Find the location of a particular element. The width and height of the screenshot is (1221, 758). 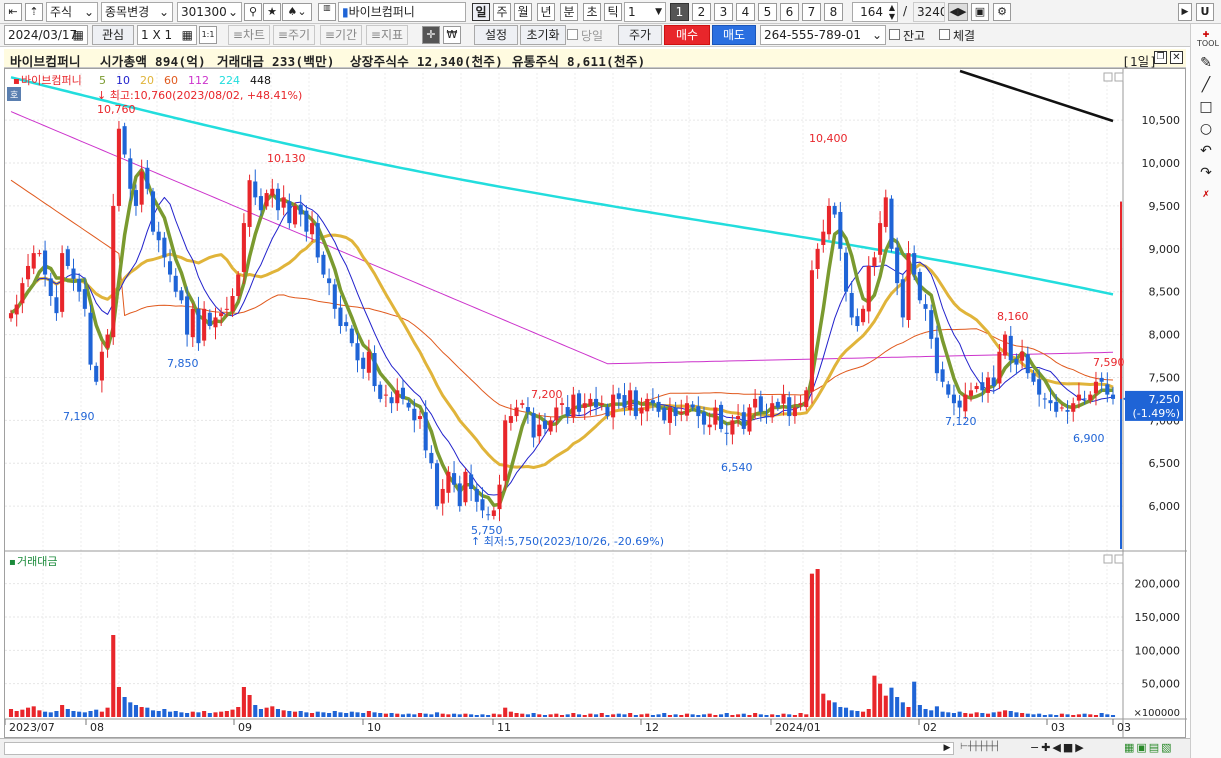

close-icon: ✕ is located at coordinates (1176, 57).